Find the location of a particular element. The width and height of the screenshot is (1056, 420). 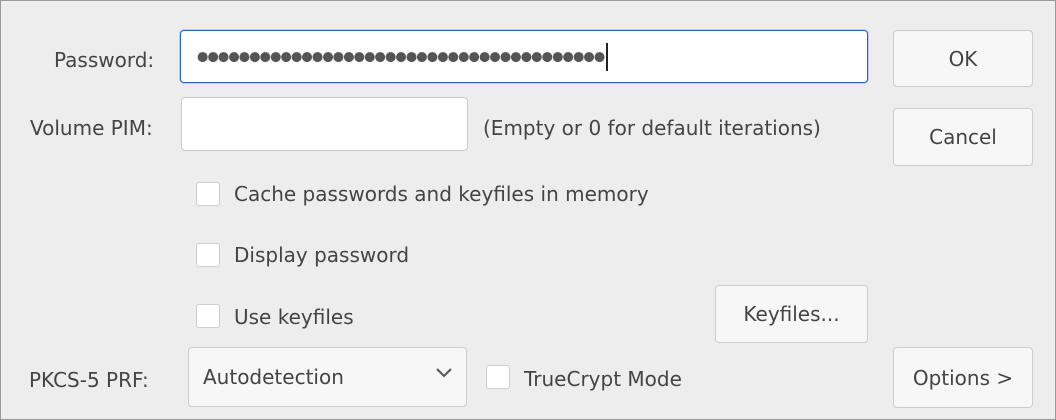

prf-selected-value: Autodetection is located at coordinates (273, 377).